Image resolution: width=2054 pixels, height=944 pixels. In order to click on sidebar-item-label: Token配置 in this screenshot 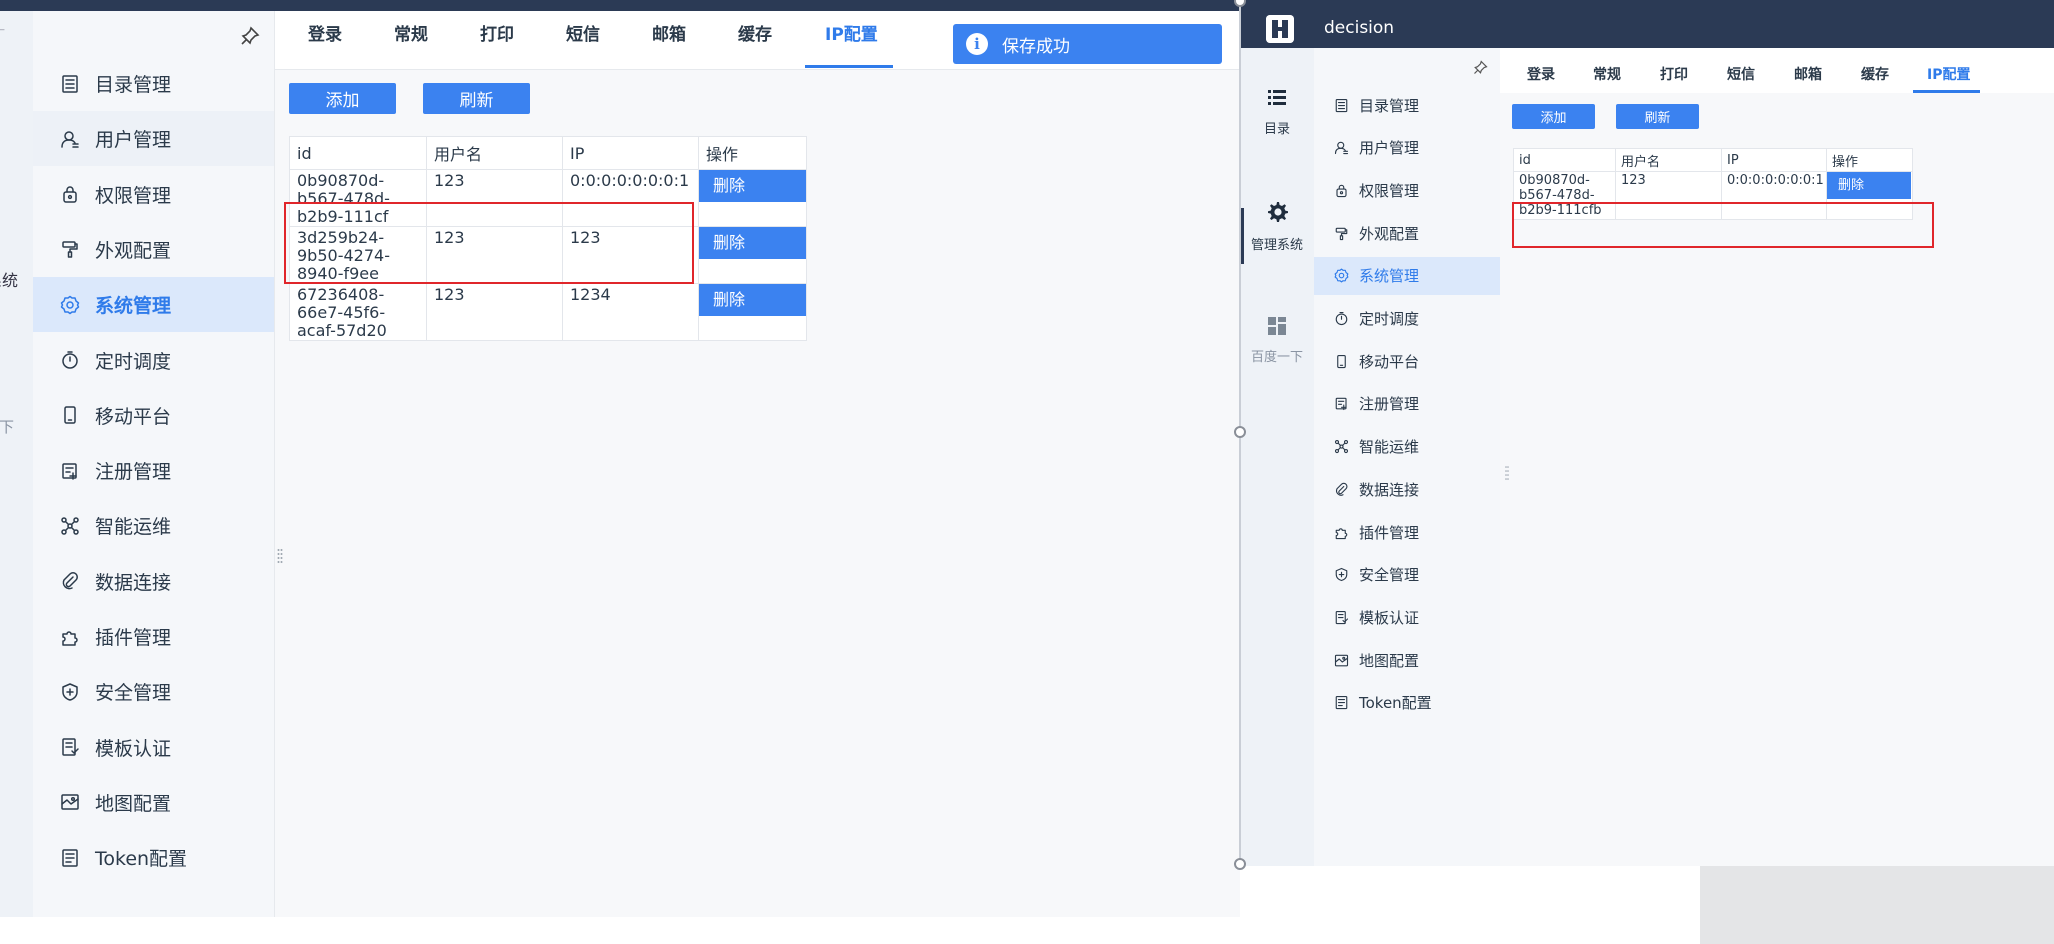, I will do `click(1395, 703)`.